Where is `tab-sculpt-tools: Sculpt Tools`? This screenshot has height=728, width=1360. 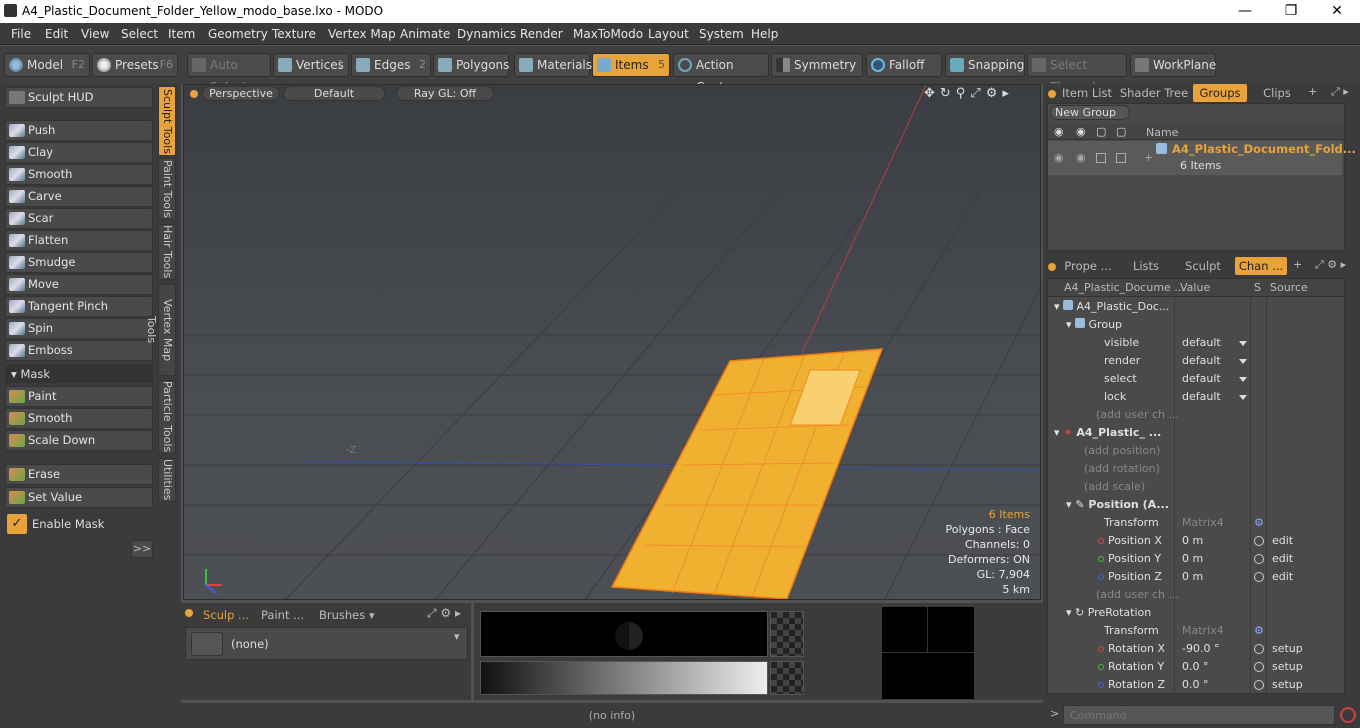
tab-sculpt-tools: Sculpt Tools is located at coordinates (167, 121).